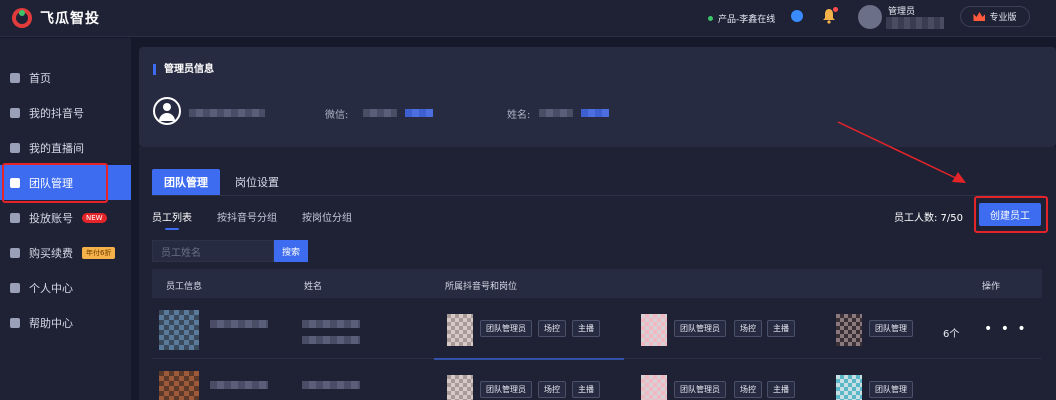 This screenshot has width=1056, height=400. I want to click on column-header: 所属抖音号和岗位, so click(481, 287).